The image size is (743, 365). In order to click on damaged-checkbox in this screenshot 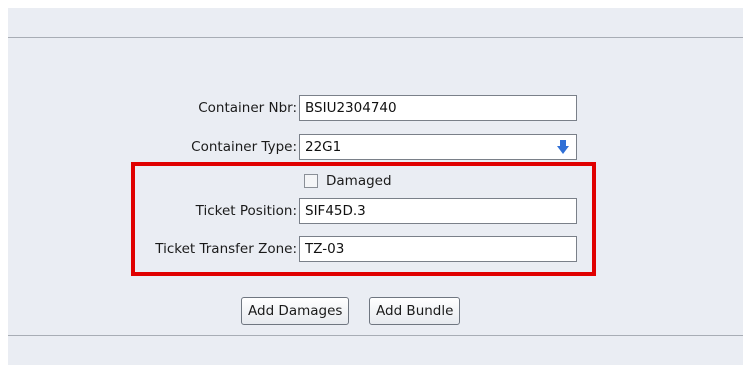, I will do `click(311, 181)`.